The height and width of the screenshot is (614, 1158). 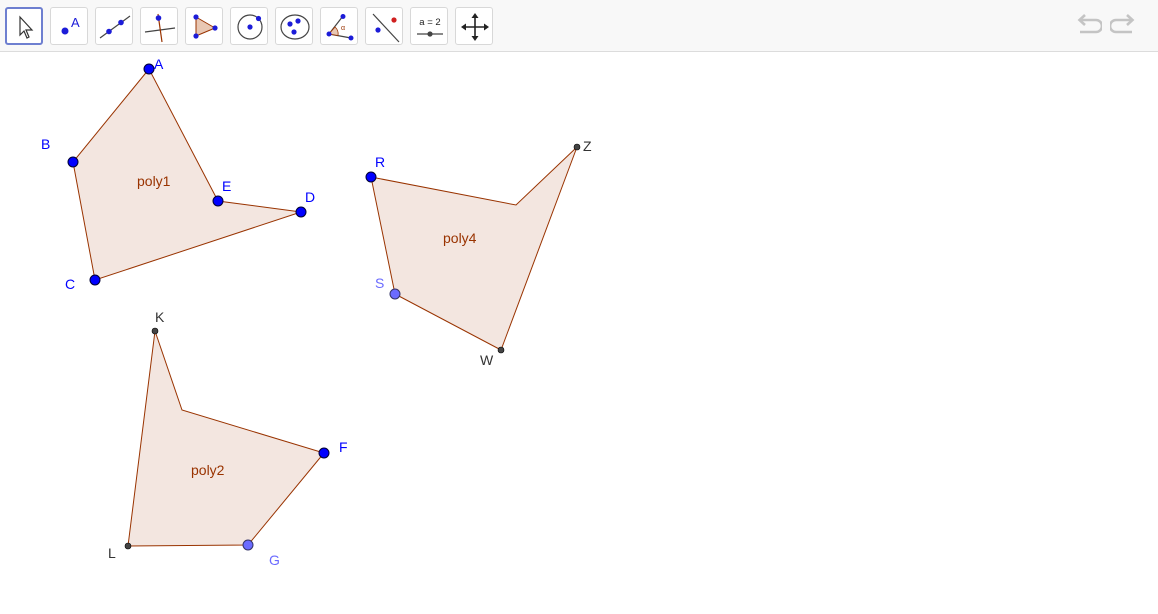 I want to click on move-tool-icon, so click(x=26, y=27).